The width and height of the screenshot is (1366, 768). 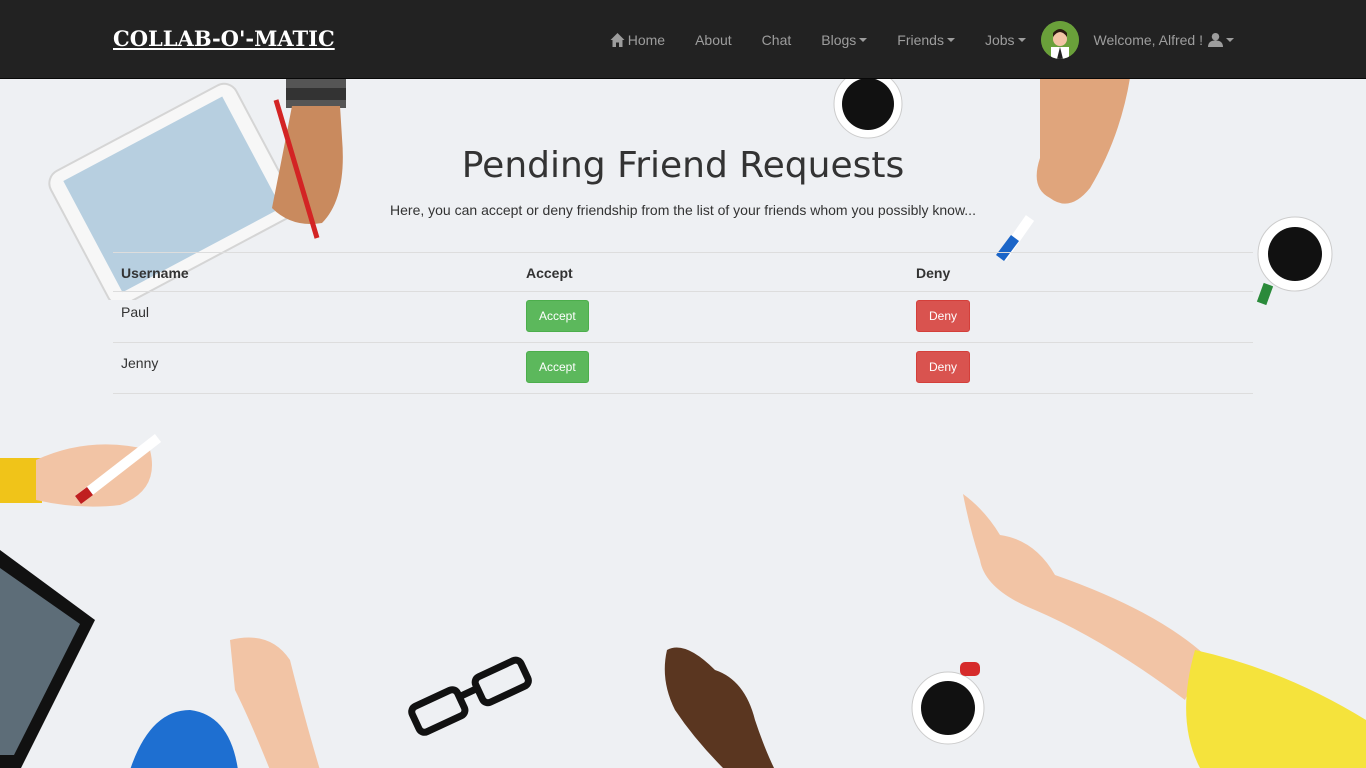 What do you see at coordinates (1148, 39) in the screenshot?
I see `welcome-label: Welcome, Alfred !` at bounding box center [1148, 39].